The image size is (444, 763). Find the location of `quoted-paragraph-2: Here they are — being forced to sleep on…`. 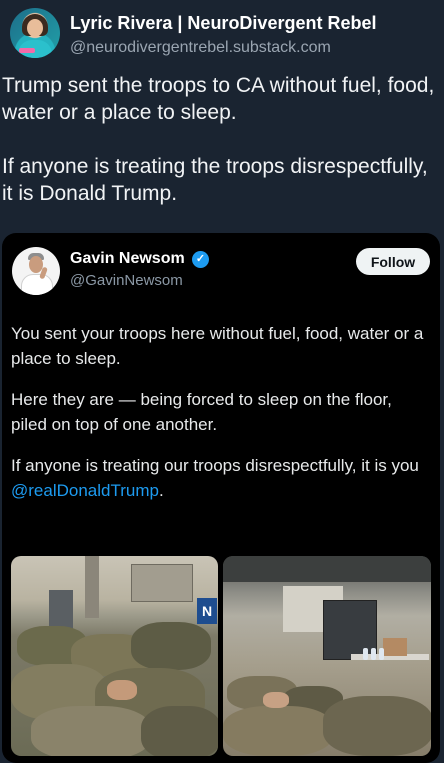

quoted-paragraph-2: Here they are — being forced to sleep on… is located at coordinates (201, 412).